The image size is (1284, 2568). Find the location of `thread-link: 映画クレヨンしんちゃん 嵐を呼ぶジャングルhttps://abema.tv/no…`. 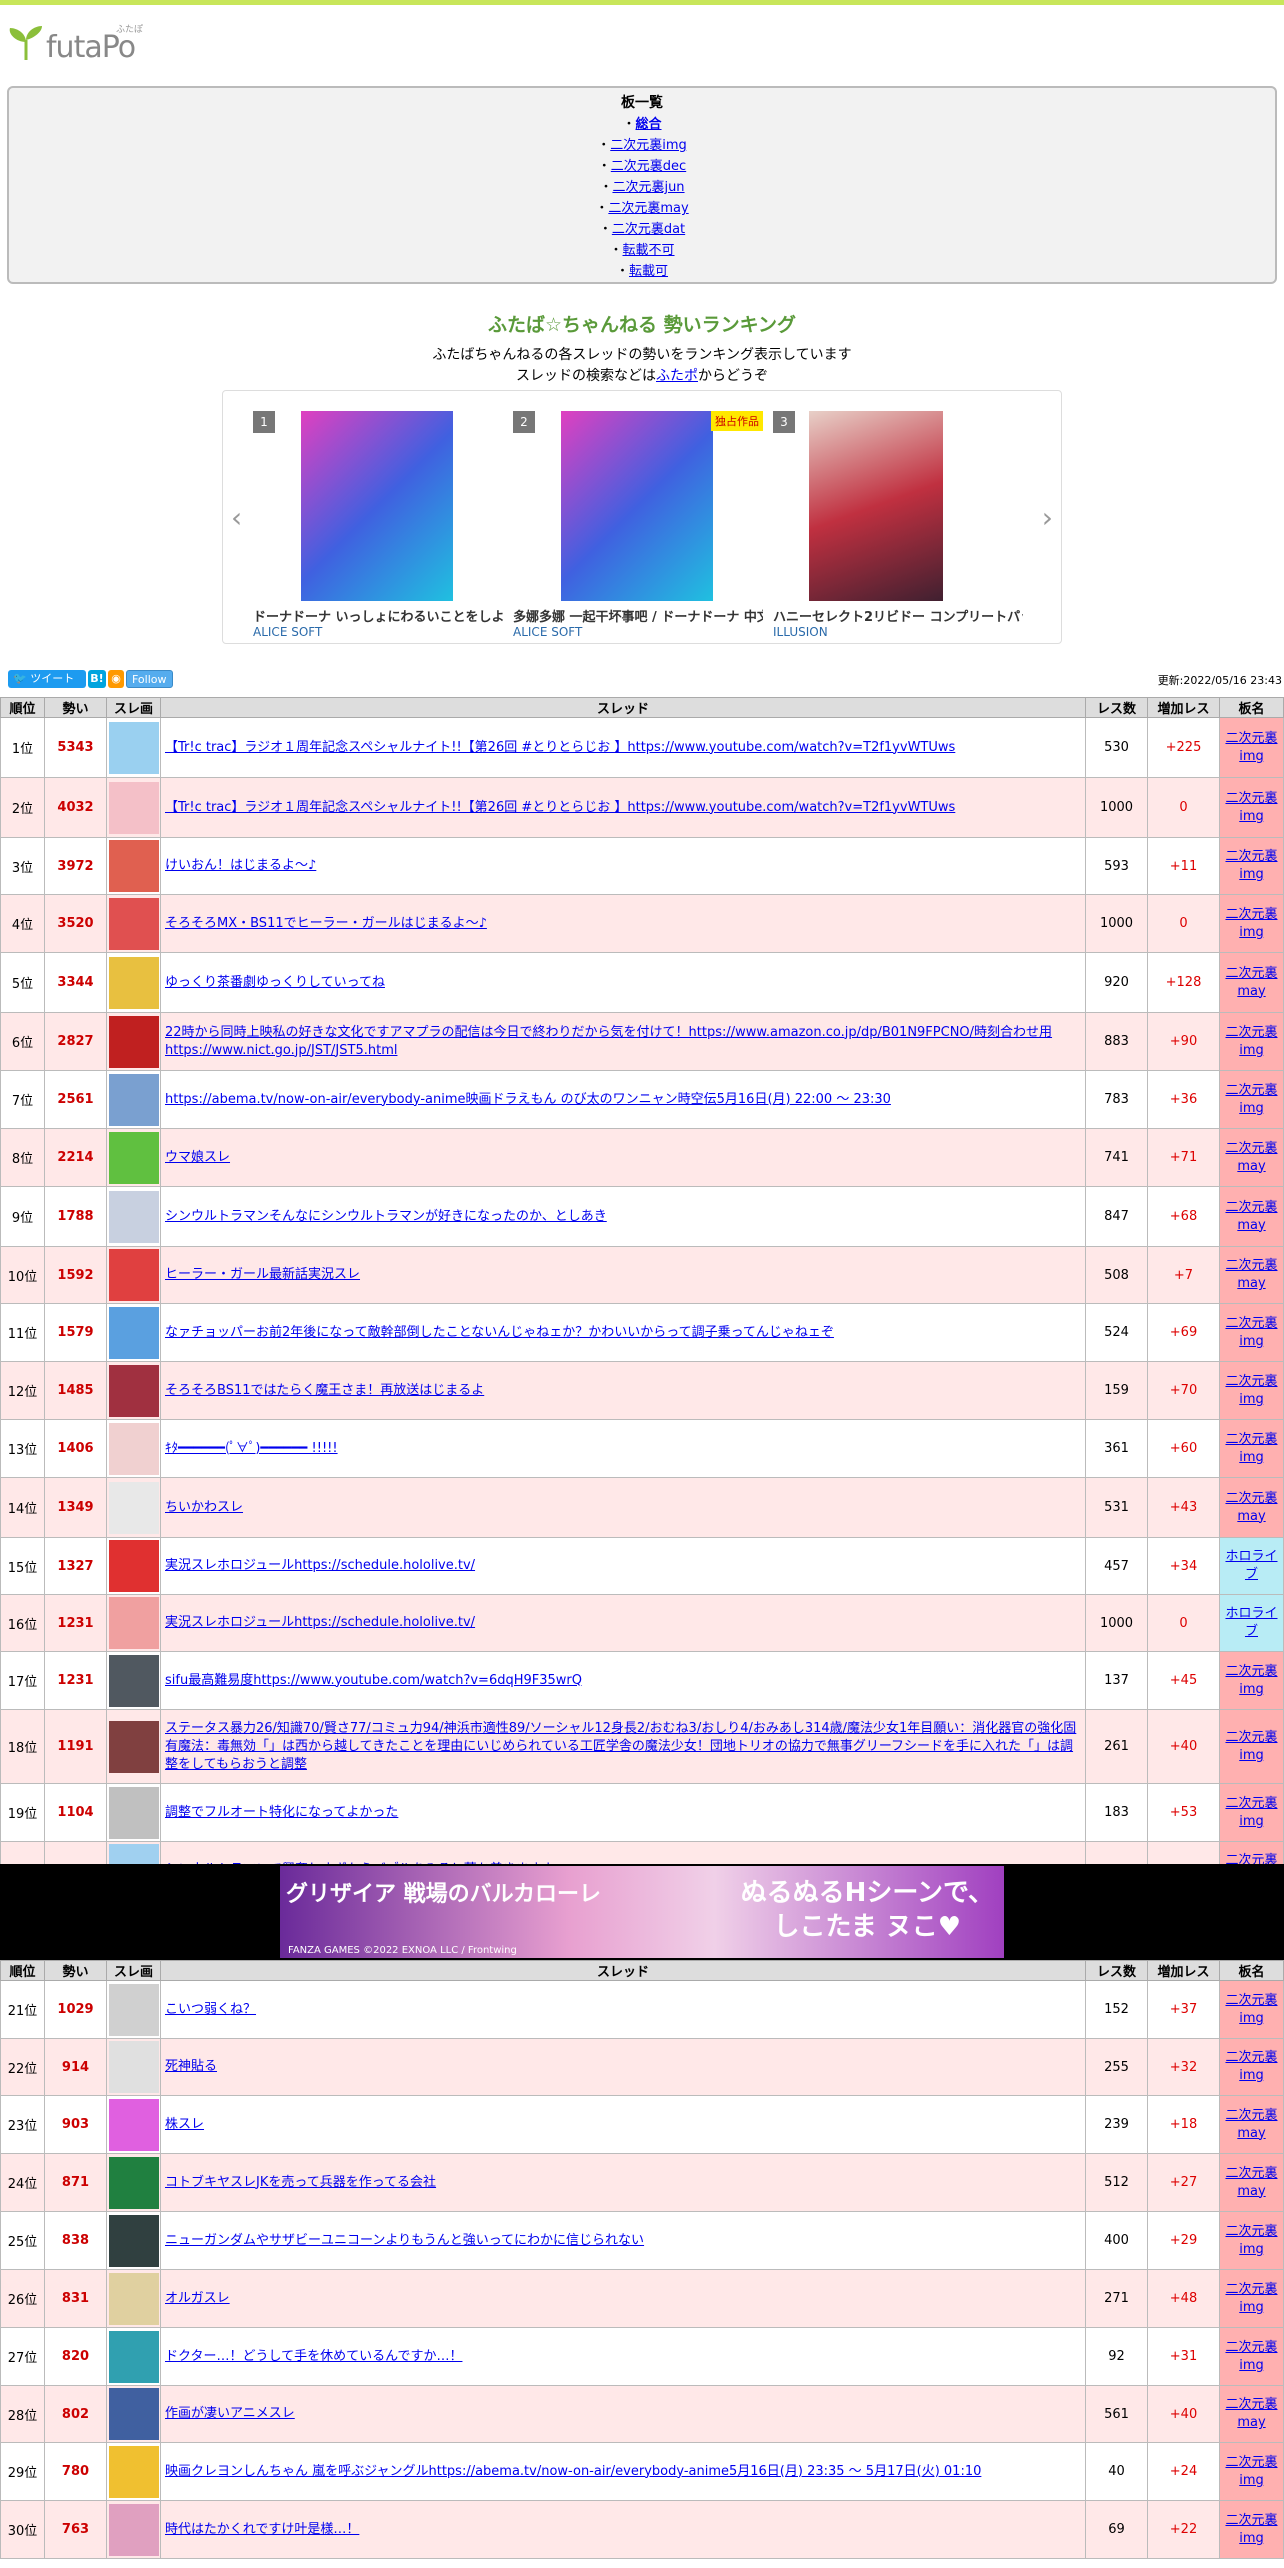

thread-link: 映画クレヨンしんちゃん 嵐を呼ぶジャングルhttps://abema.tv/no… is located at coordinates (573, 2471).